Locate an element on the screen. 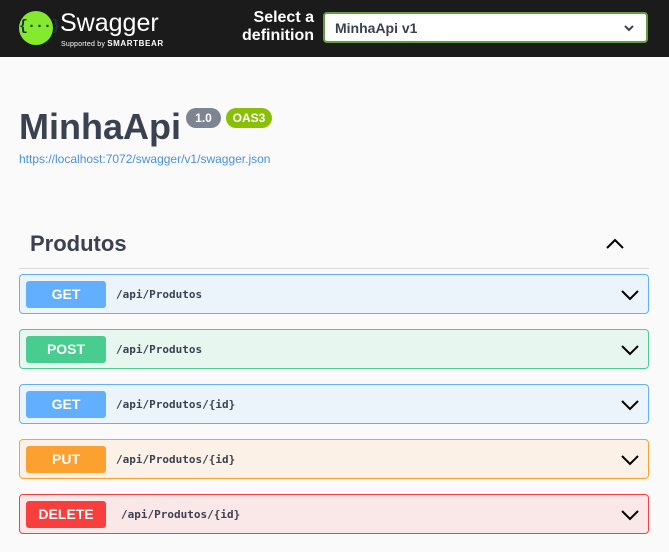 The height and width of the screenshot is (552, 669). logo-subtitle: Supported by SMARTBEAR is located at coordinates (112, 43).